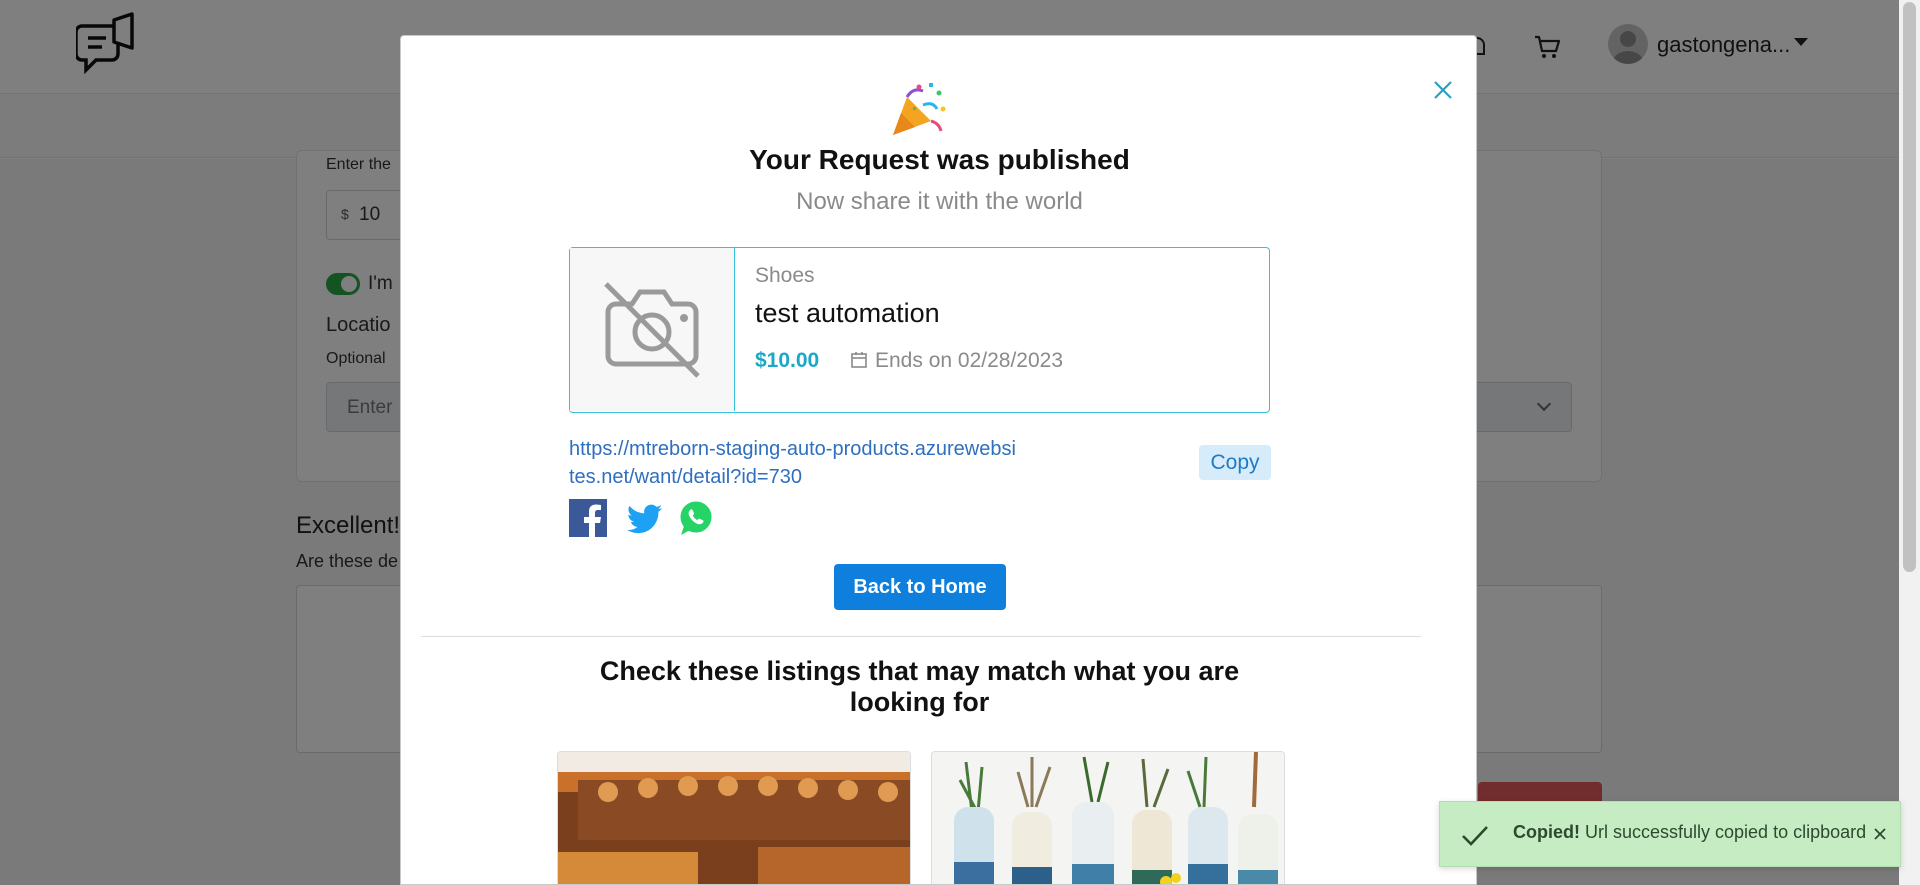  What do you see at coordinates (939, 201) in the screenshot?
I see `modal-subtitle: Now share it with the world` at bounding box center [939, 201].